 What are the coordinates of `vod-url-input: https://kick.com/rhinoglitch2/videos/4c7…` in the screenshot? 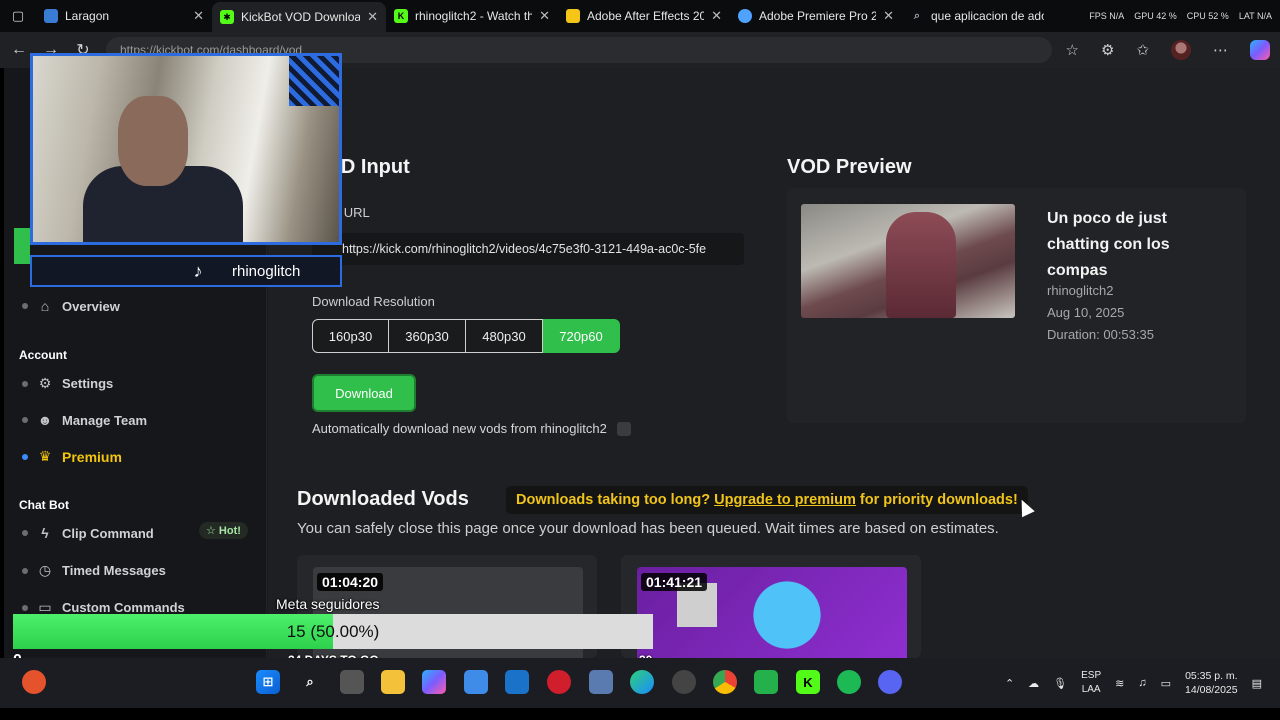 It's located at (528, 249).